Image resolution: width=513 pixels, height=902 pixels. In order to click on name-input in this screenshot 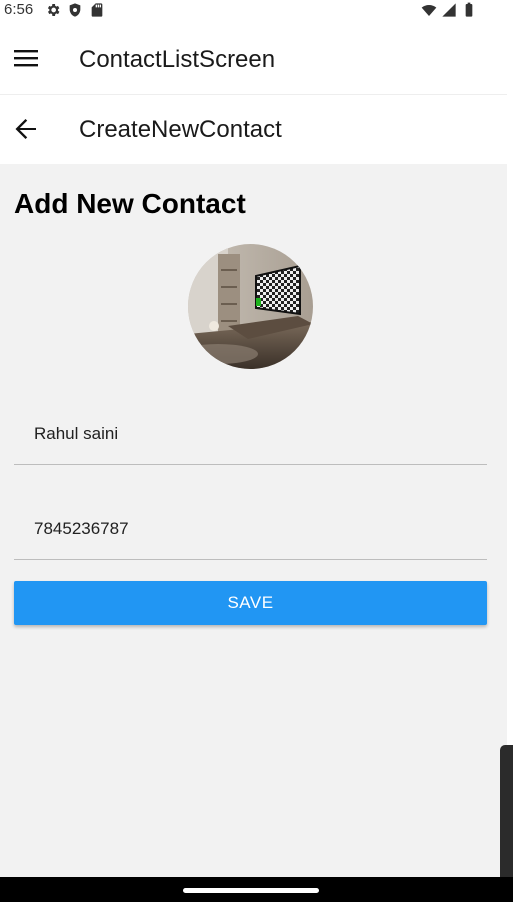, I will do `click(250, 434)`.